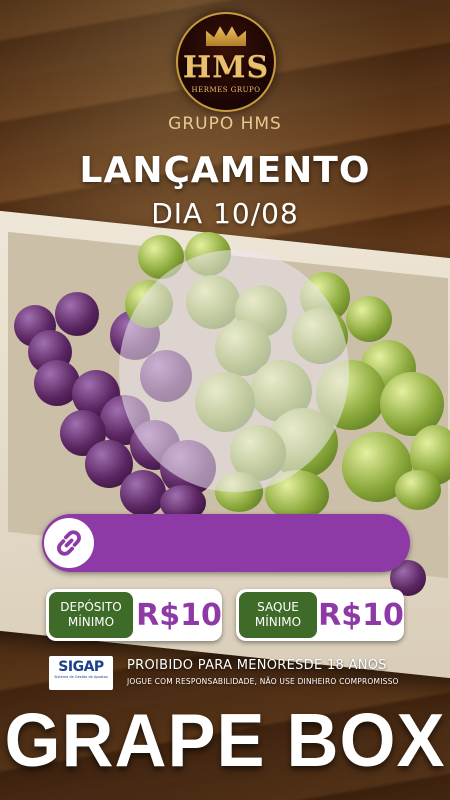 This screenshot has width=450, height=800. I want to click on min-deposit-label-line2: MÍNIMO, so click(91, 622).